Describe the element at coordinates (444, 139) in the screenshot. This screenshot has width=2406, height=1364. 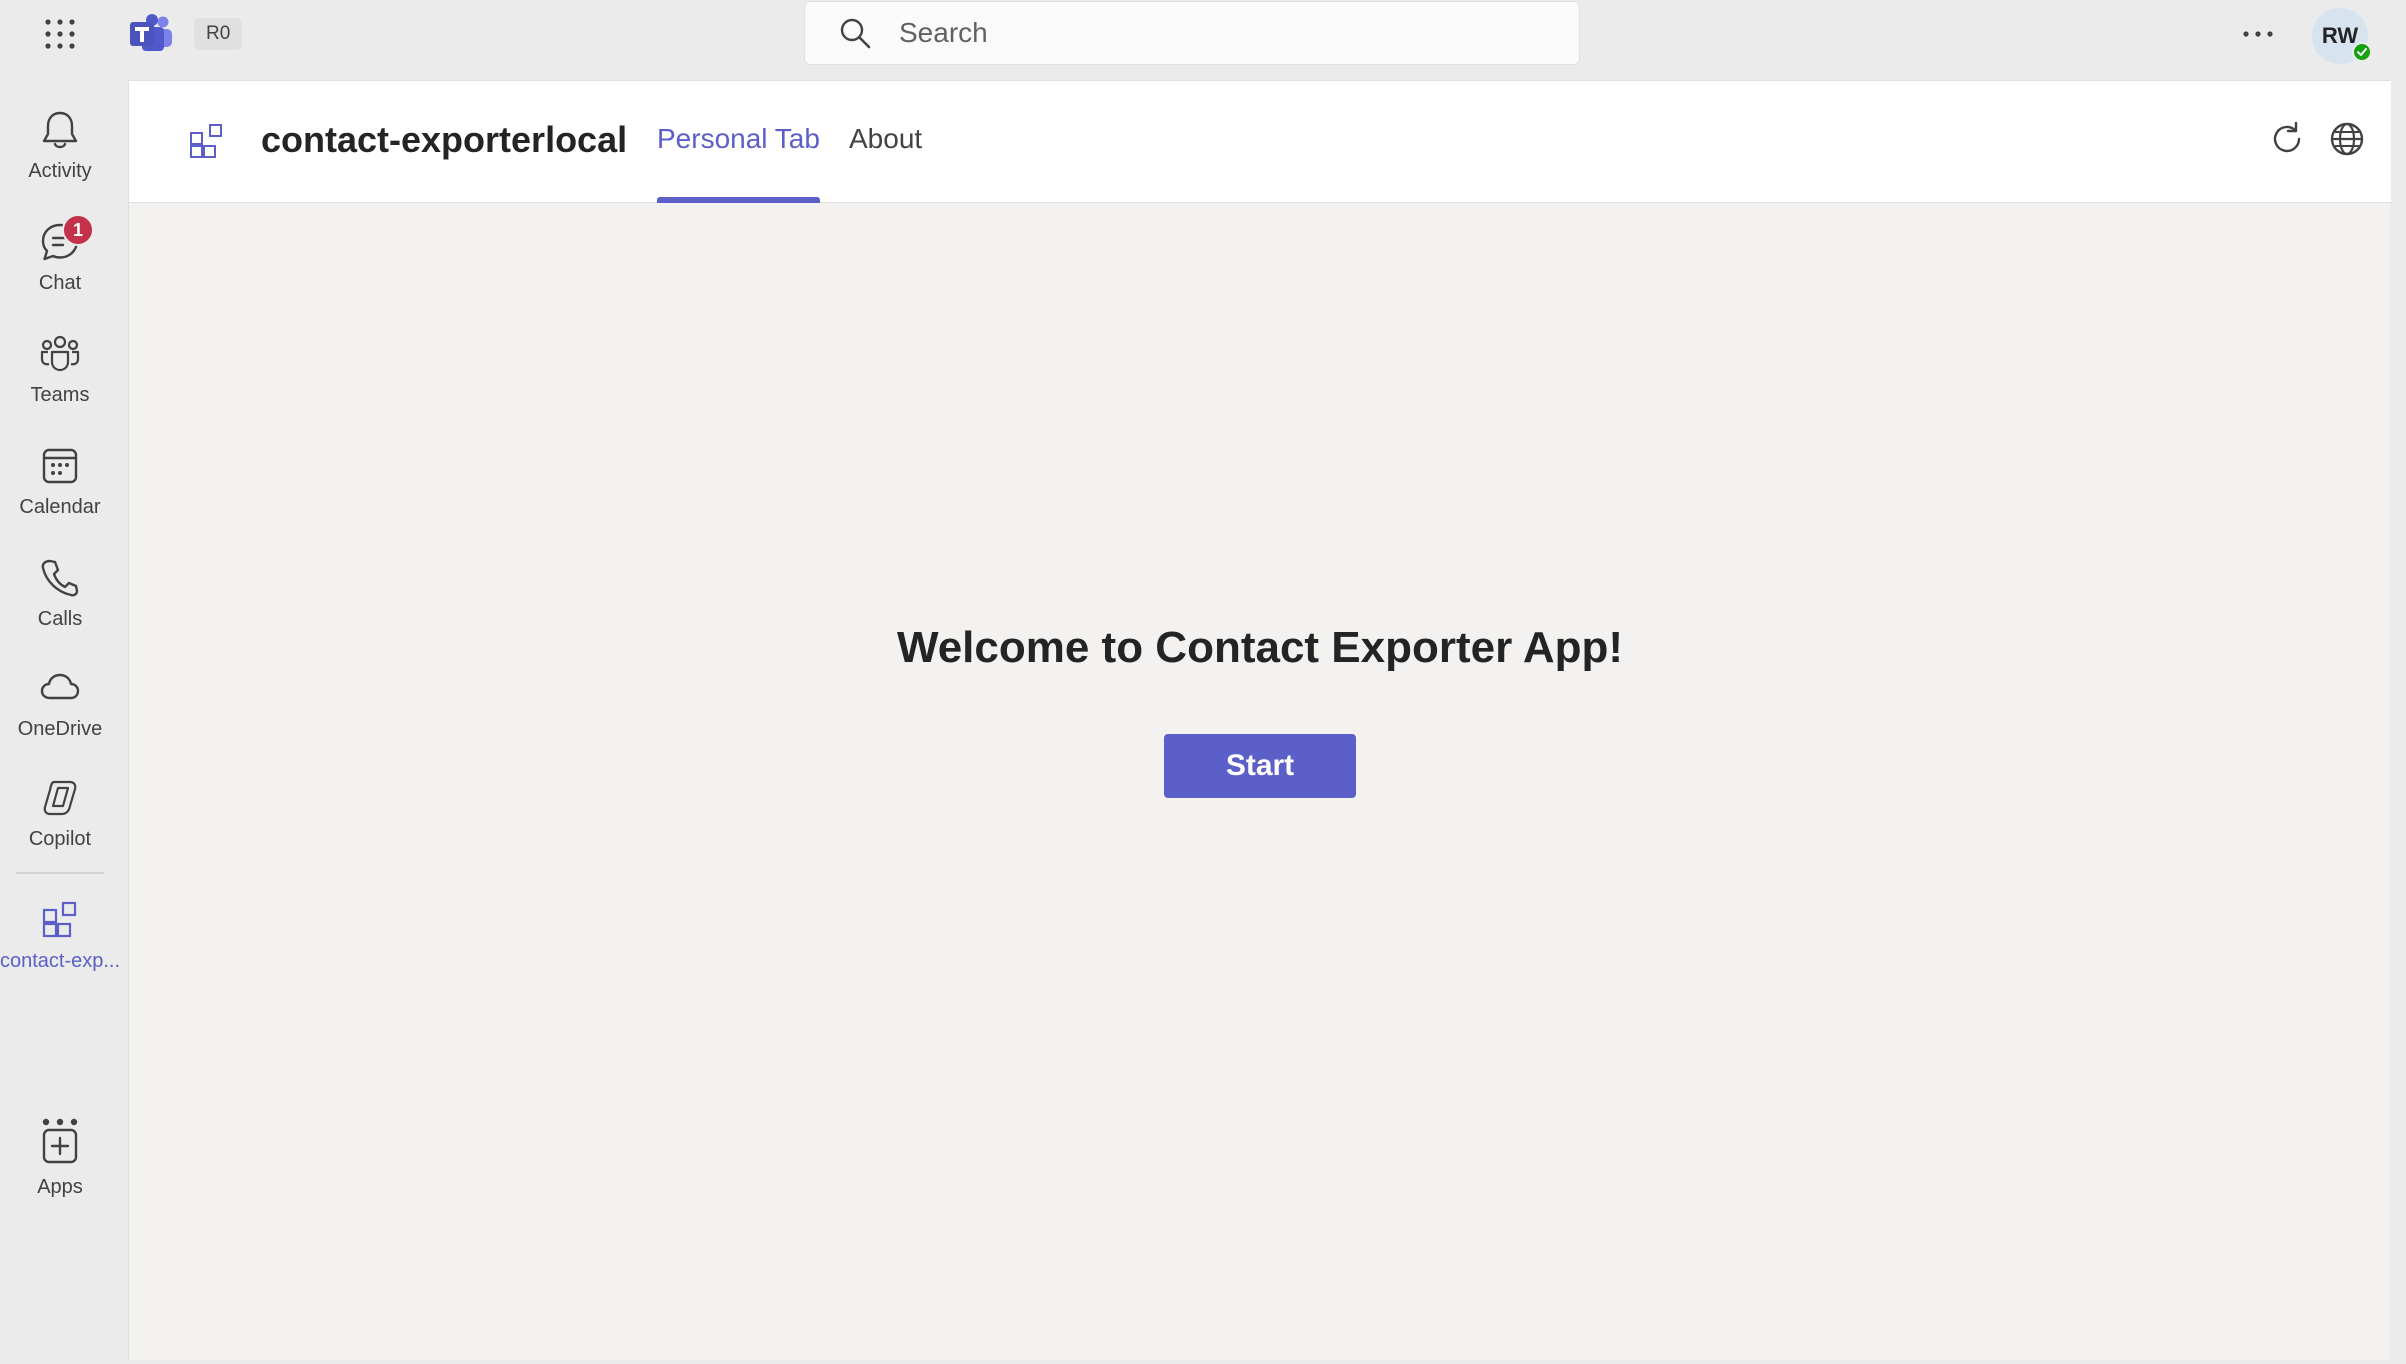
I see `page-title: contact-exporterlocal` at that location.